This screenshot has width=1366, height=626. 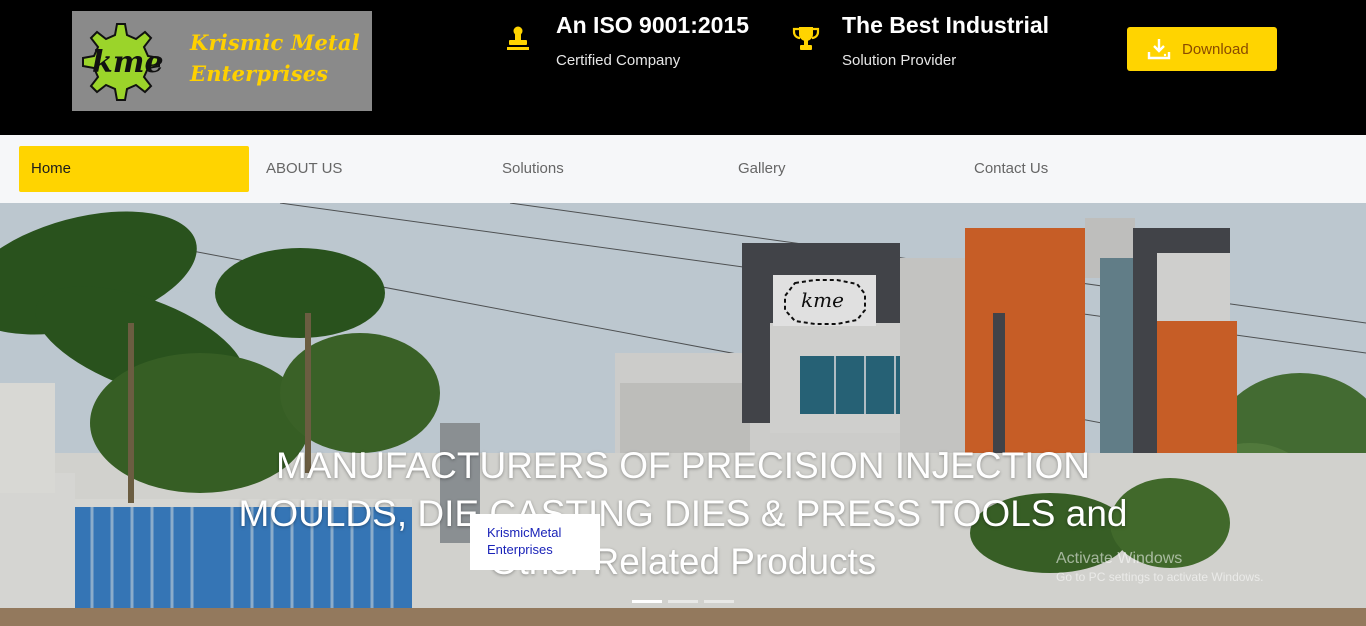 What do you see at coordinates (520, 549) in the screenshot?
I see `caption-line2: Enterprises` at bounding box center [520, 549].